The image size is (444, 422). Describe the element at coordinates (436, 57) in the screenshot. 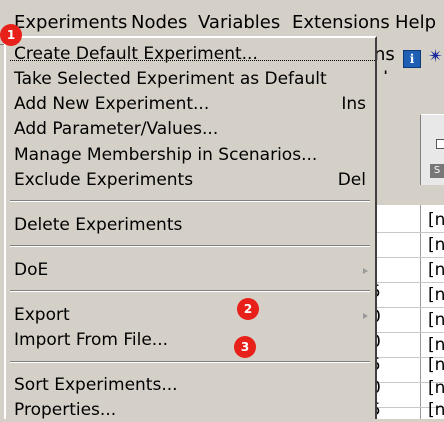

I see `tool-icon: ✴` at that location.